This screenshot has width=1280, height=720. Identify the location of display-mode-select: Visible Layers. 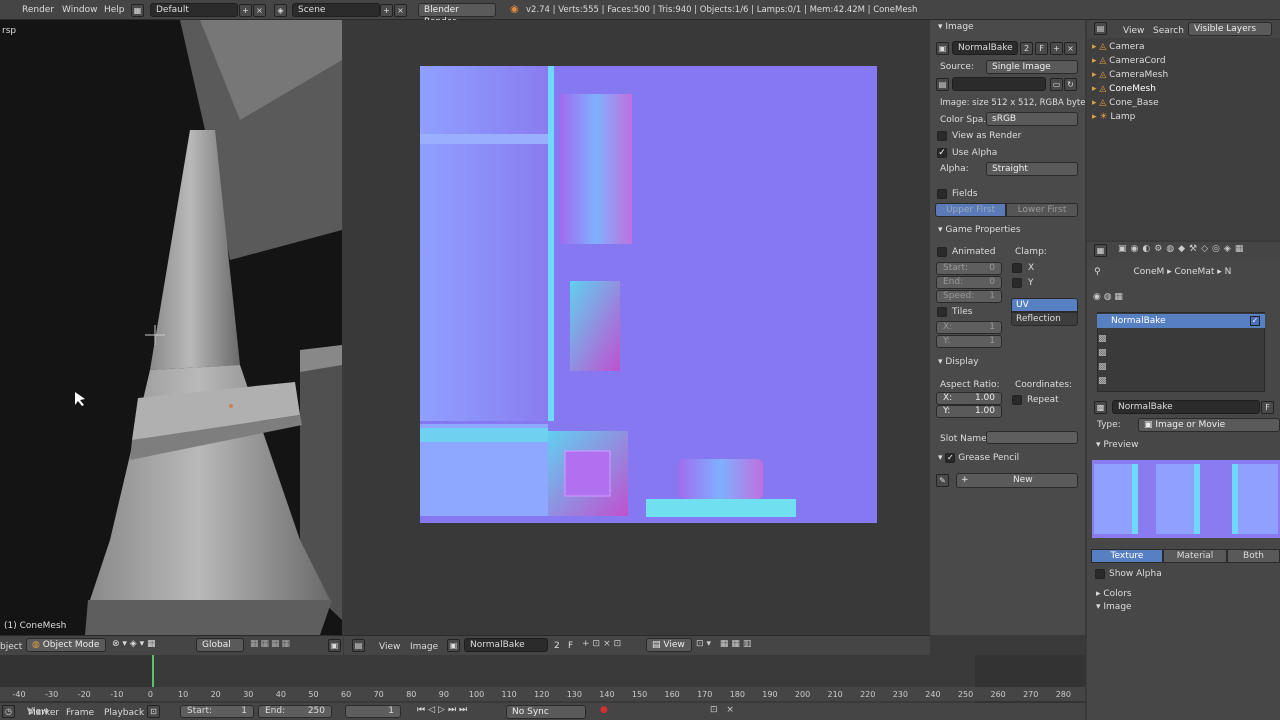
(1230, 29).